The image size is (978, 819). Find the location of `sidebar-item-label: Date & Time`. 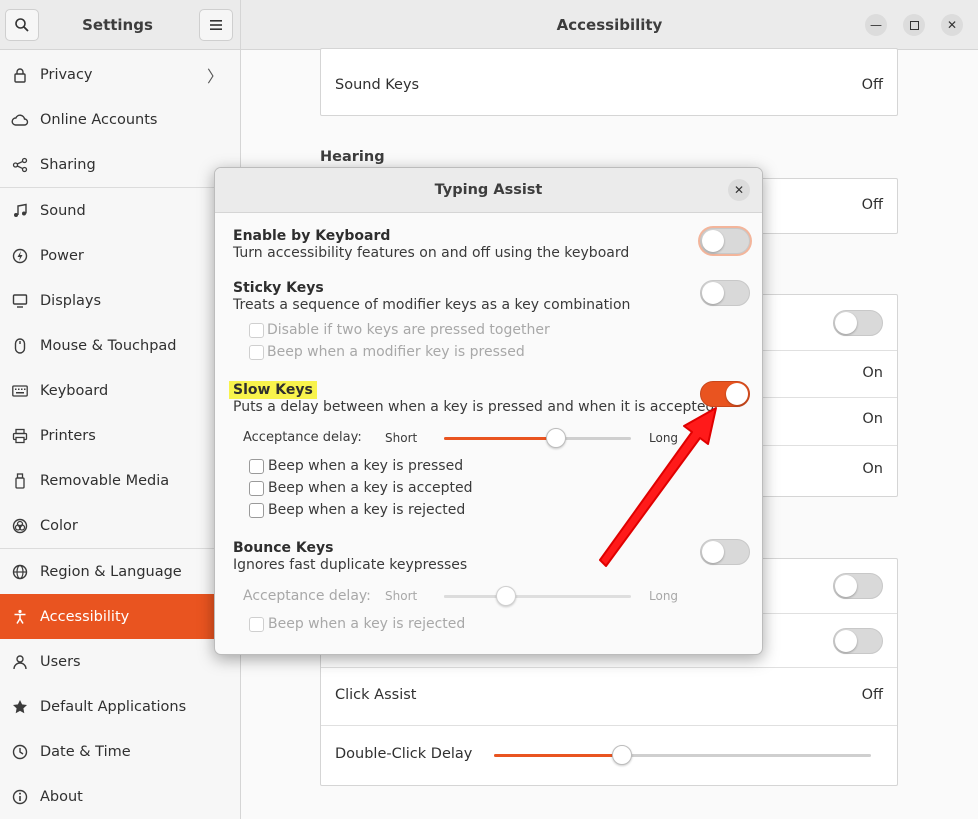

sidebar-item-label: Date & Time is located at coordinates (85, 751).